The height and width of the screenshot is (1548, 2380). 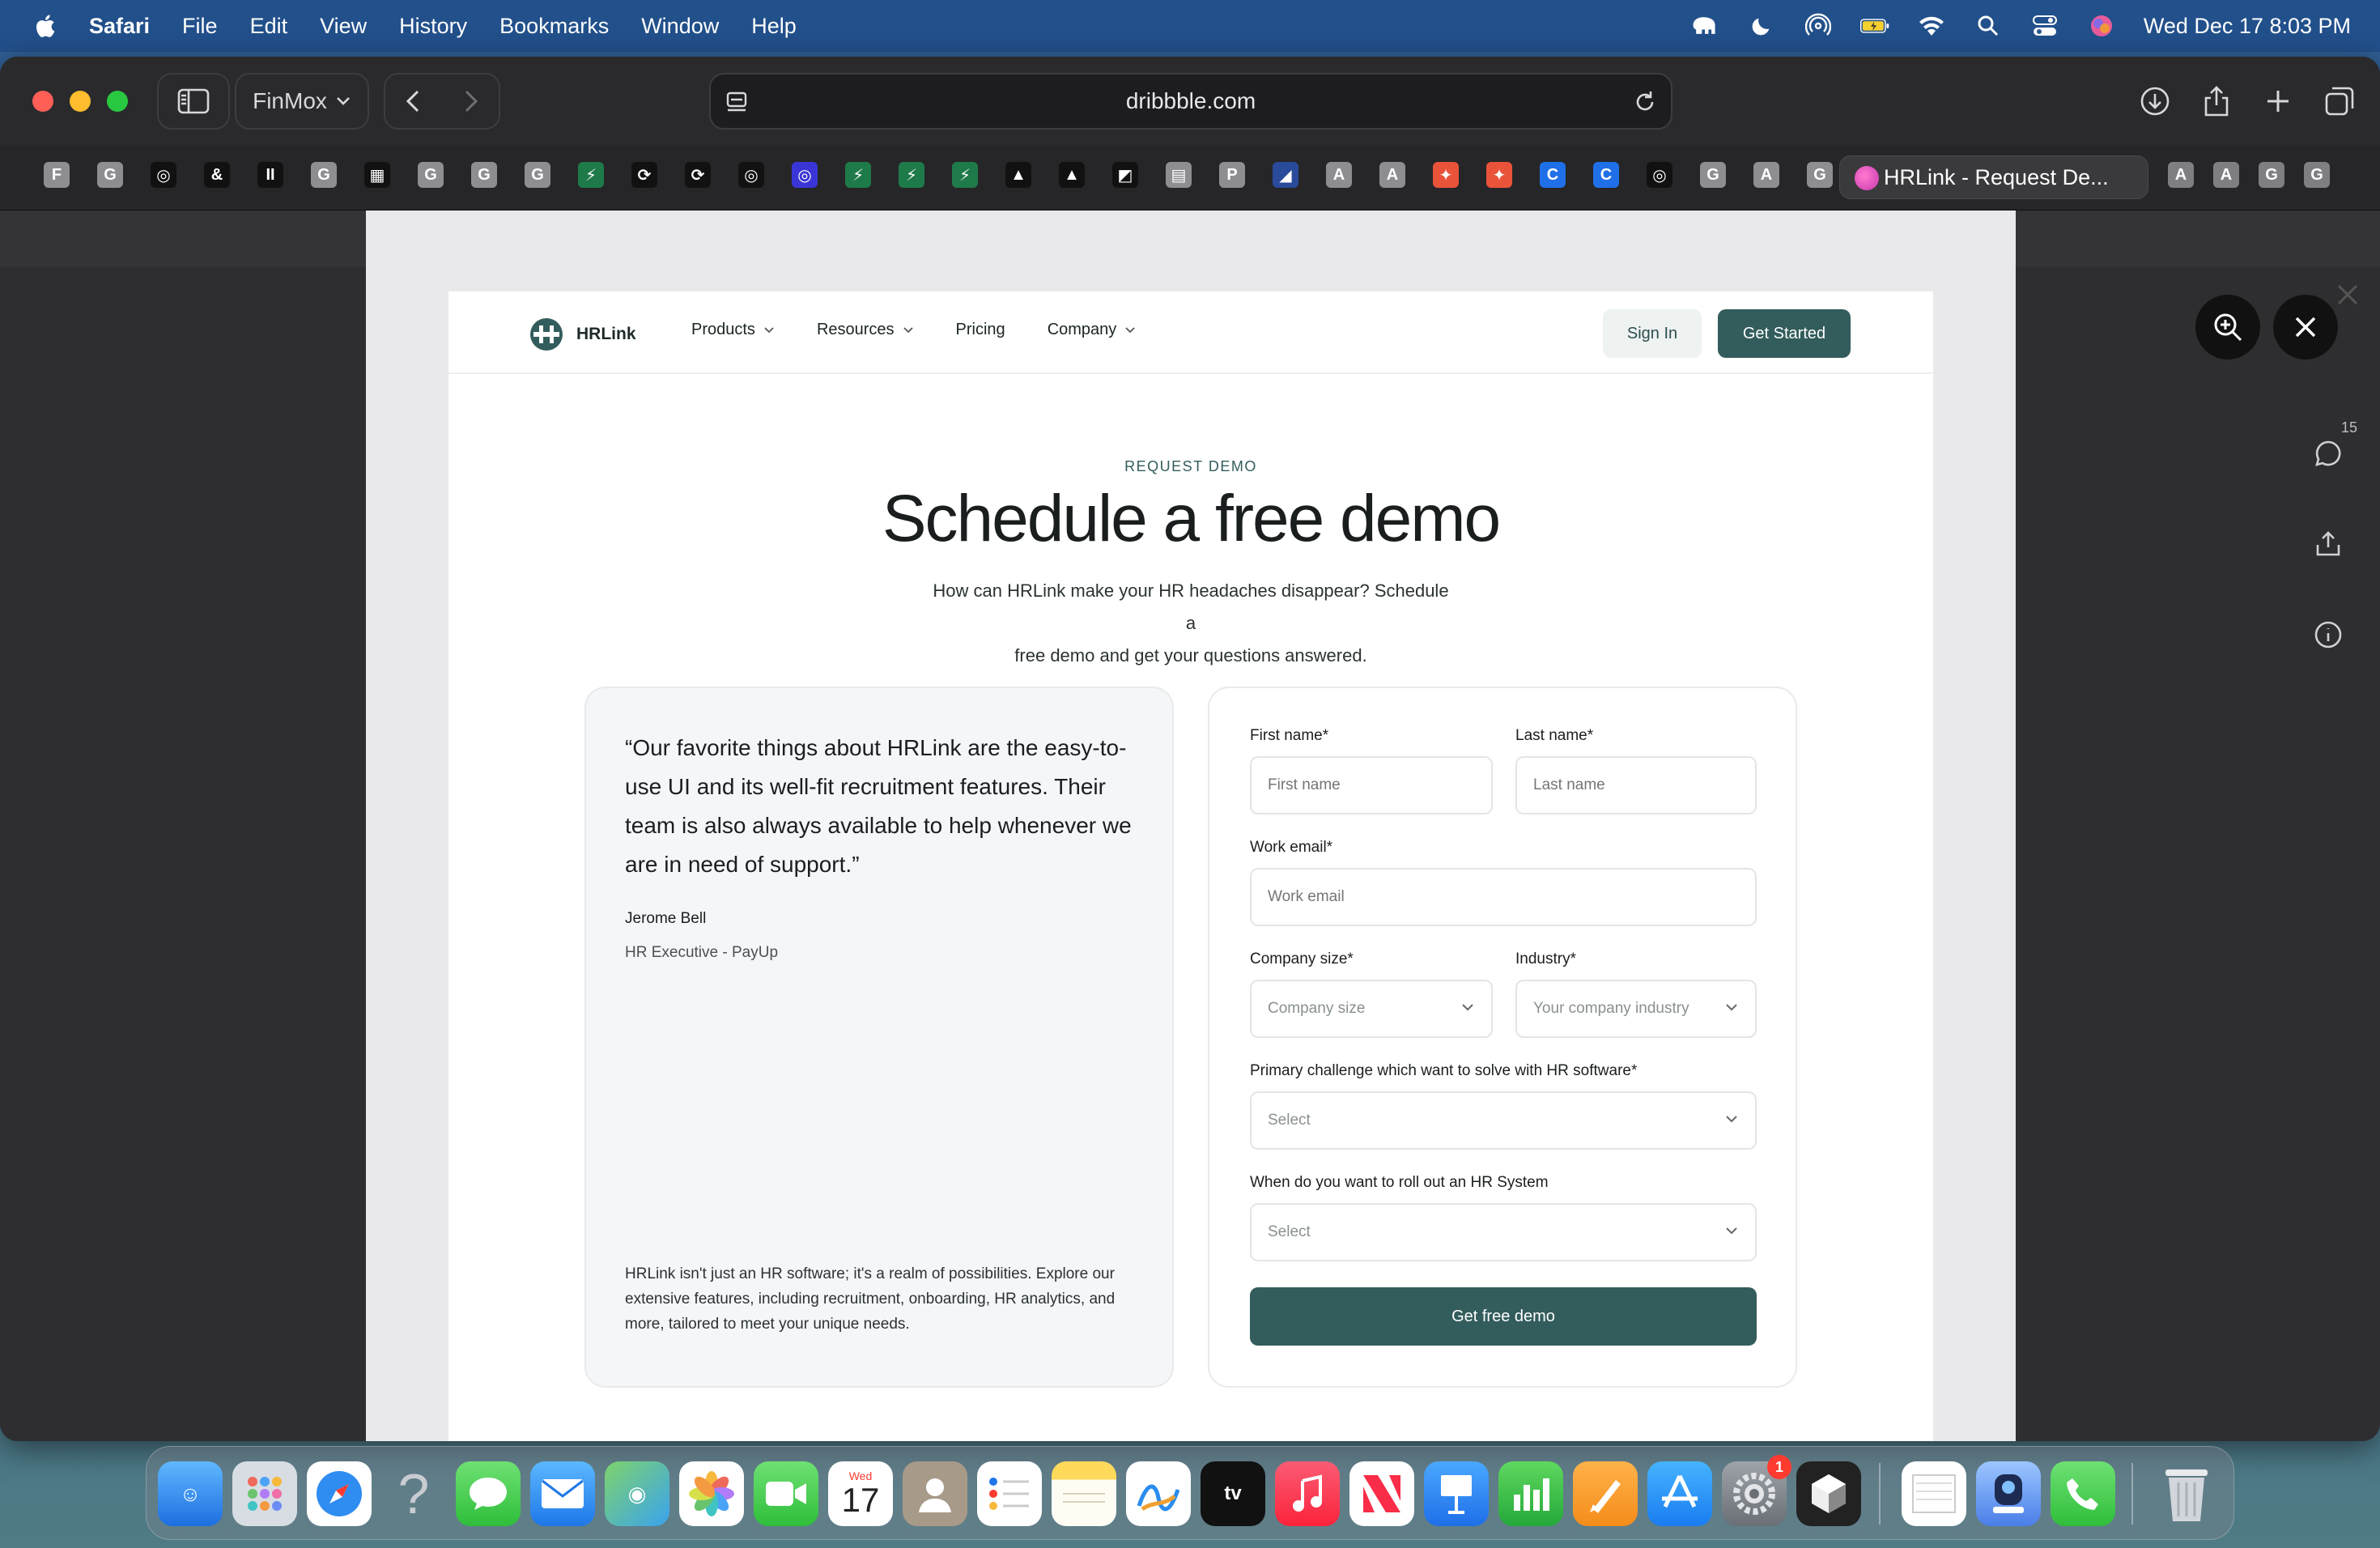 What do you see at coordinates (637, 1494) in the screenshot?
I see `maps-icon: ◉` at bounding box center [637, 1494].